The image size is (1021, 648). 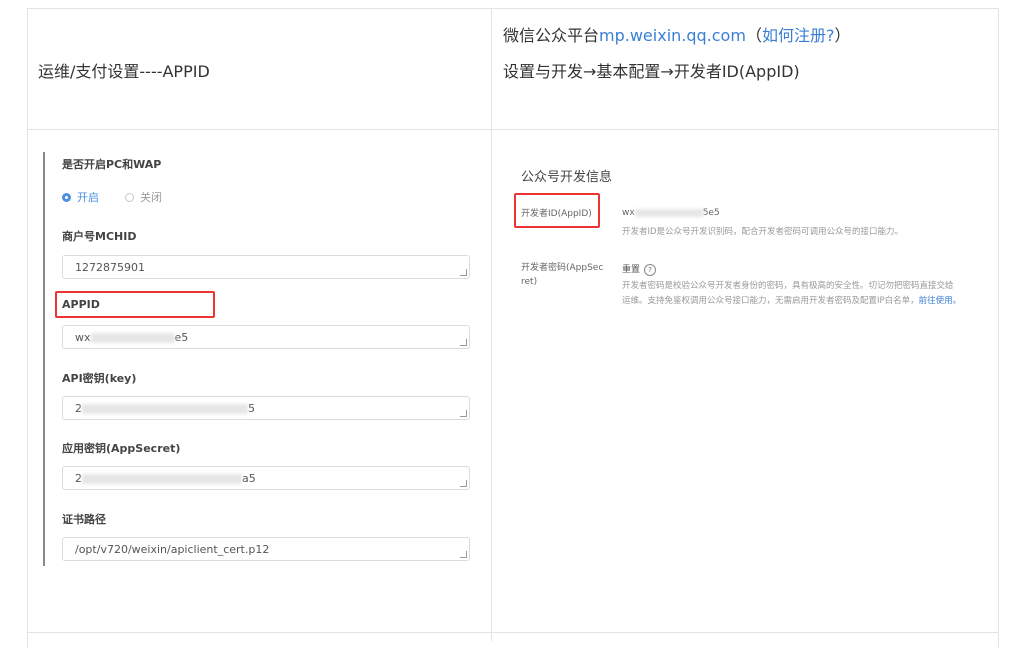 What do you see at coordinates (251, 408) in the screenshot?
I see `apikey-suffix: 5` at bounding box center [251, 408].